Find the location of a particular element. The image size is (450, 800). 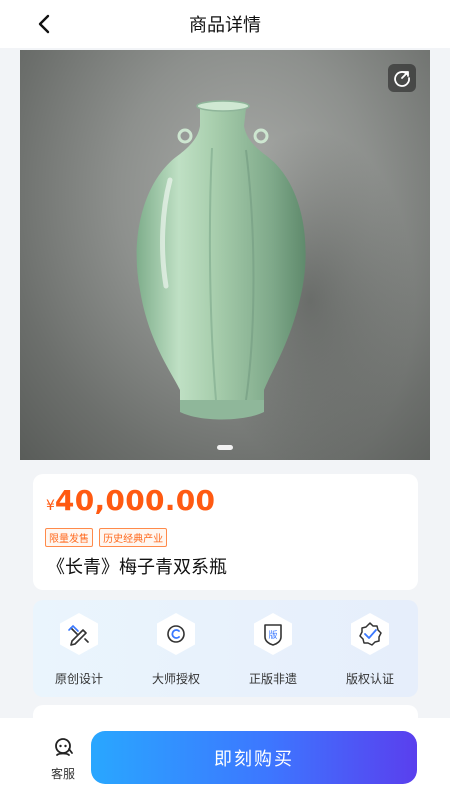

feature-original-design: 原创设计 is located at coordinates (79, 649).